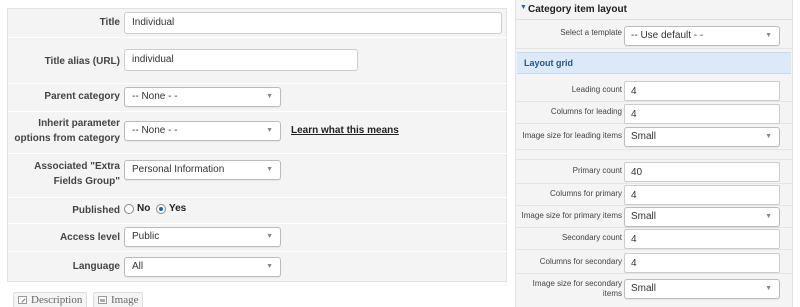 Image resolution: width=800 pixels, height=307 pixels. What do you see at coordinates (577, 9) in the screenshot?
I see `panel-title: Category item layout` at bounding box center [577, 9].